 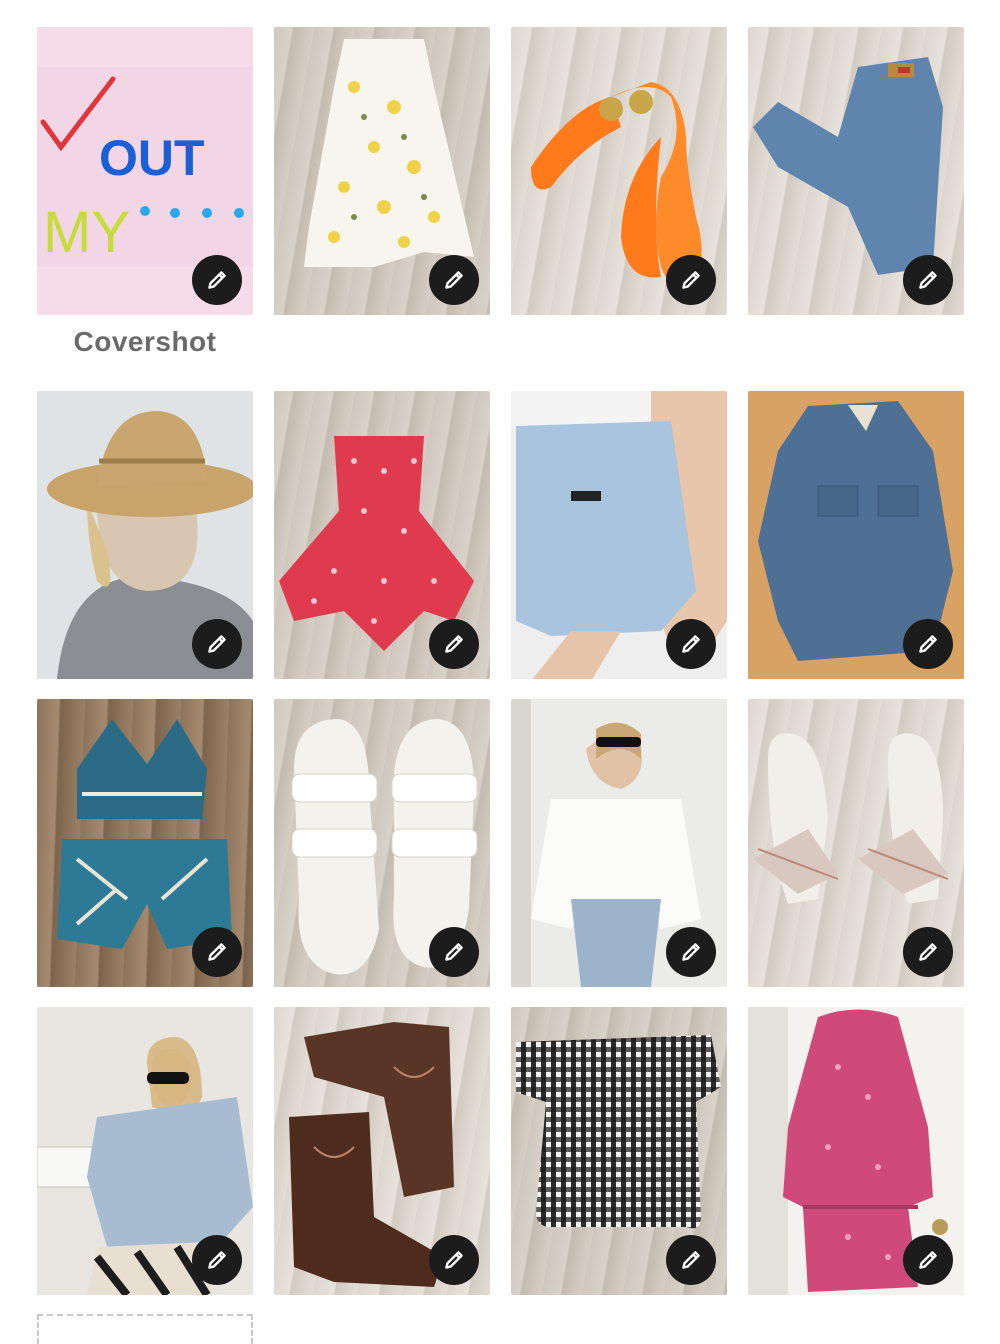 What do you see at coordinates (145, 341) in the screenshot?
I see `covershot-label: Covershot` at bounding box center [145, 341].